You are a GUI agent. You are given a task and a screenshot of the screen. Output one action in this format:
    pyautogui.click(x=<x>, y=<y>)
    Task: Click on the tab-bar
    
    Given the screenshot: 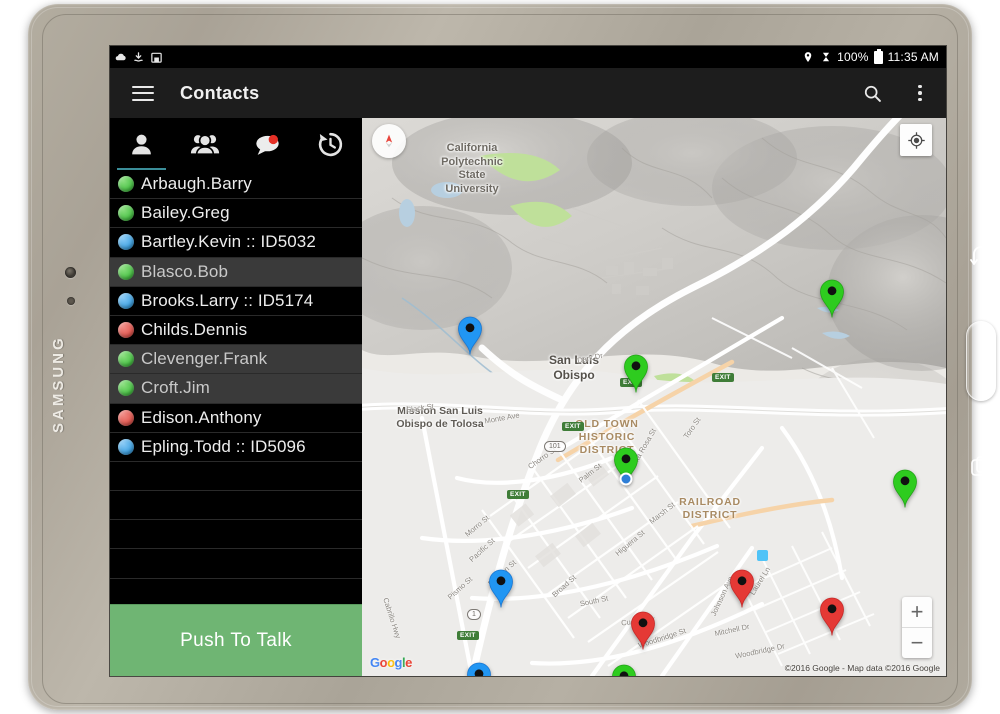 What is the action you would take?
    pyautogui.click(x=236, y=144)
    